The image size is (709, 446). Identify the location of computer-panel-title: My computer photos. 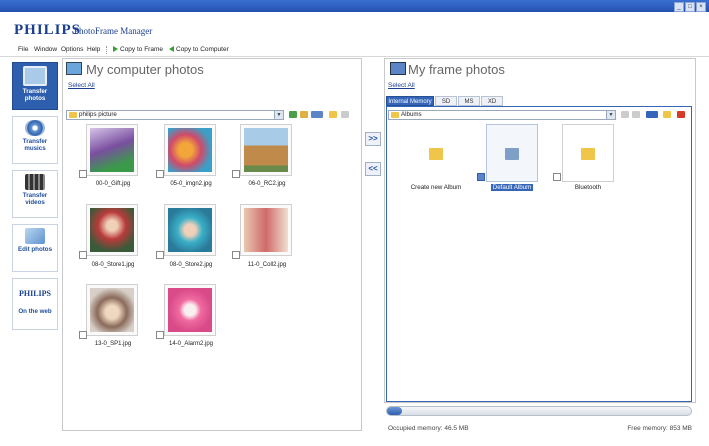
(145, 69).